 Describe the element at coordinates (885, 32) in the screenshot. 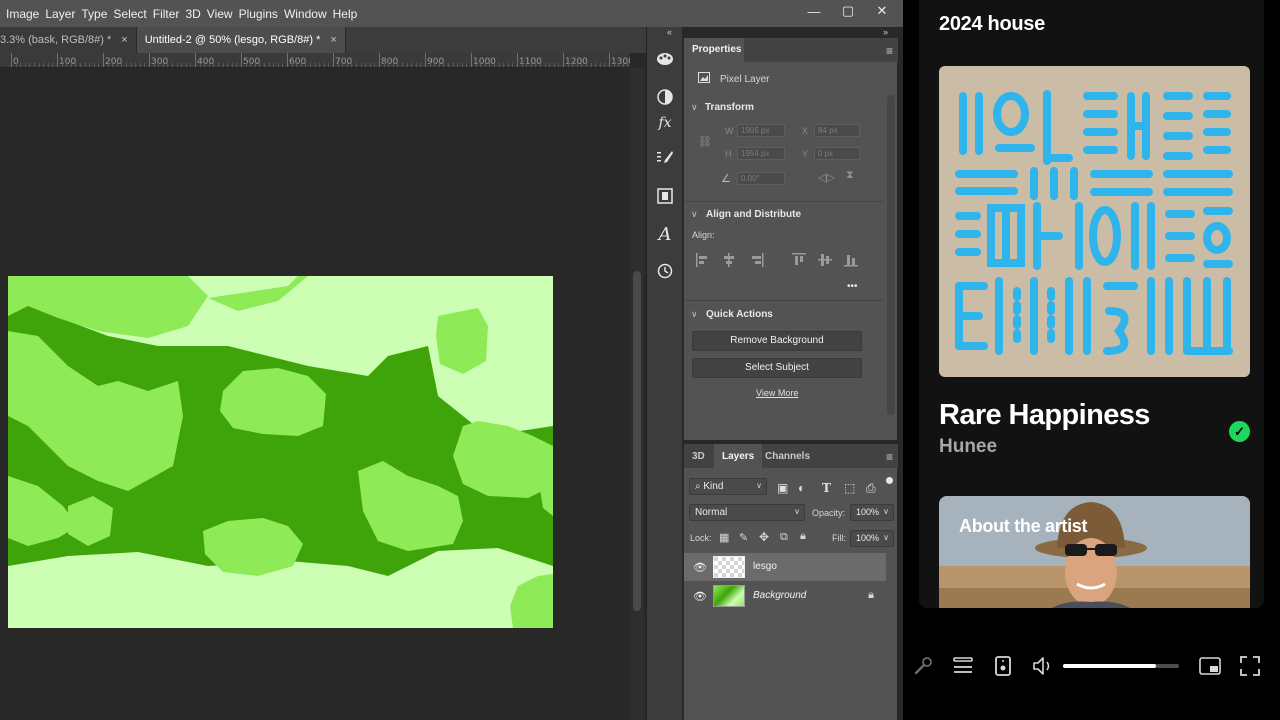

I see `expand-icon: »` at that location.